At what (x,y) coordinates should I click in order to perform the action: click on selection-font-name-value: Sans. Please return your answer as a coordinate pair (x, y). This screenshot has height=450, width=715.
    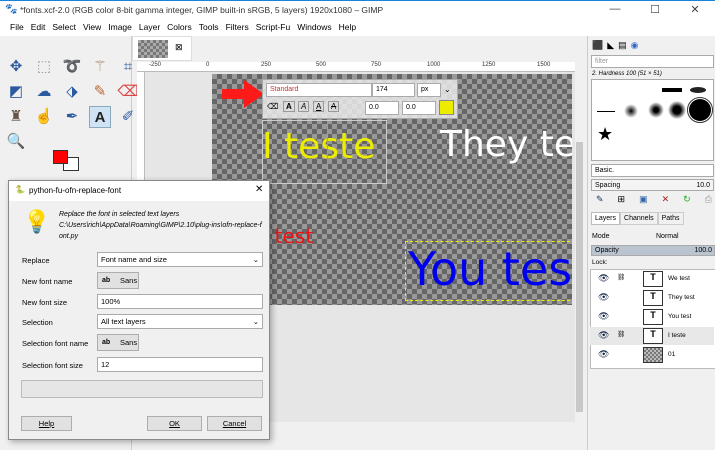
    Looking at the image, I should click on (129, 342).